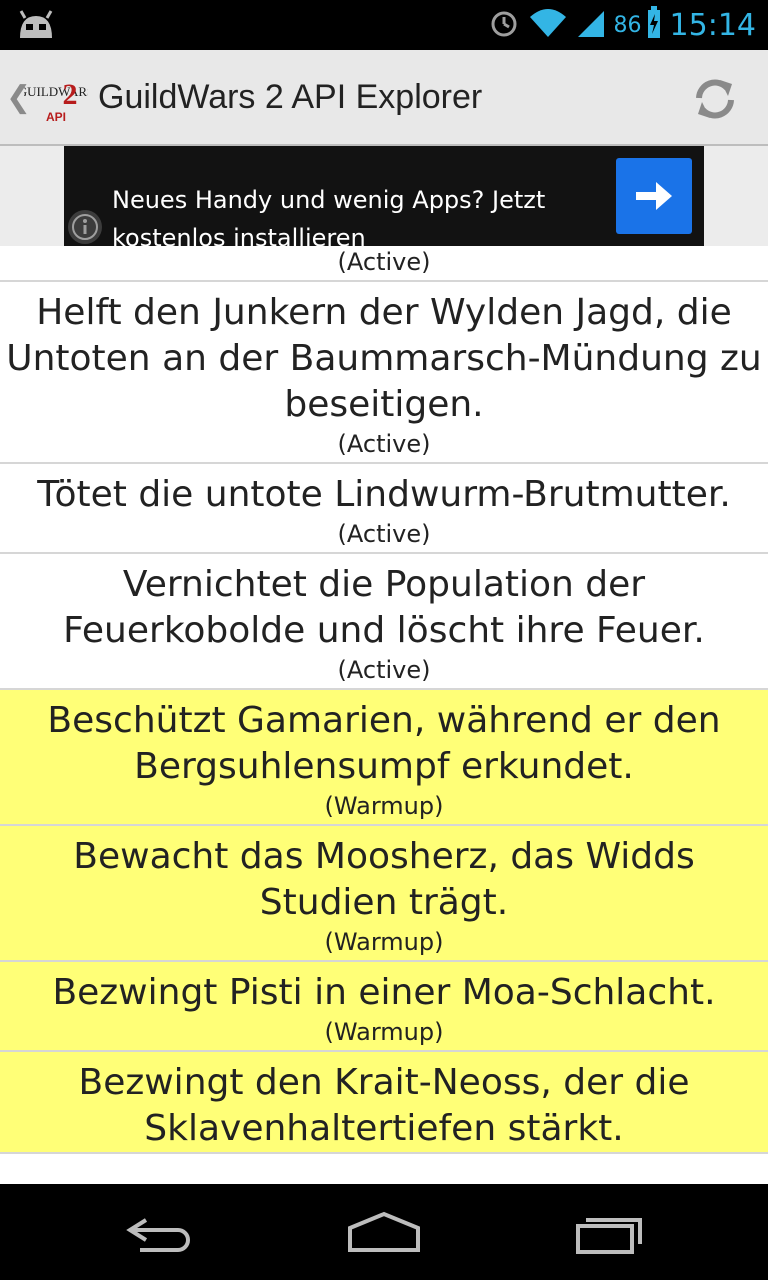 This screenshot has width=768, height=1280. I want to click on ad-text-line2: kostenlos installieren, so click(239, 235).